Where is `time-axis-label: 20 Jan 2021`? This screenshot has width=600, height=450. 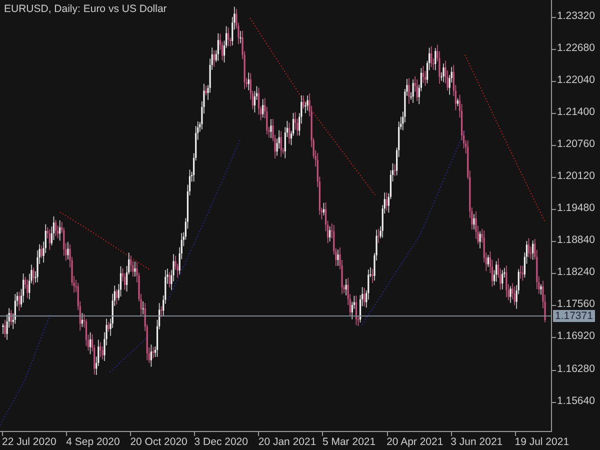
time-axis-label: 20 Jan 2021 is located at coordinates (288, 442).